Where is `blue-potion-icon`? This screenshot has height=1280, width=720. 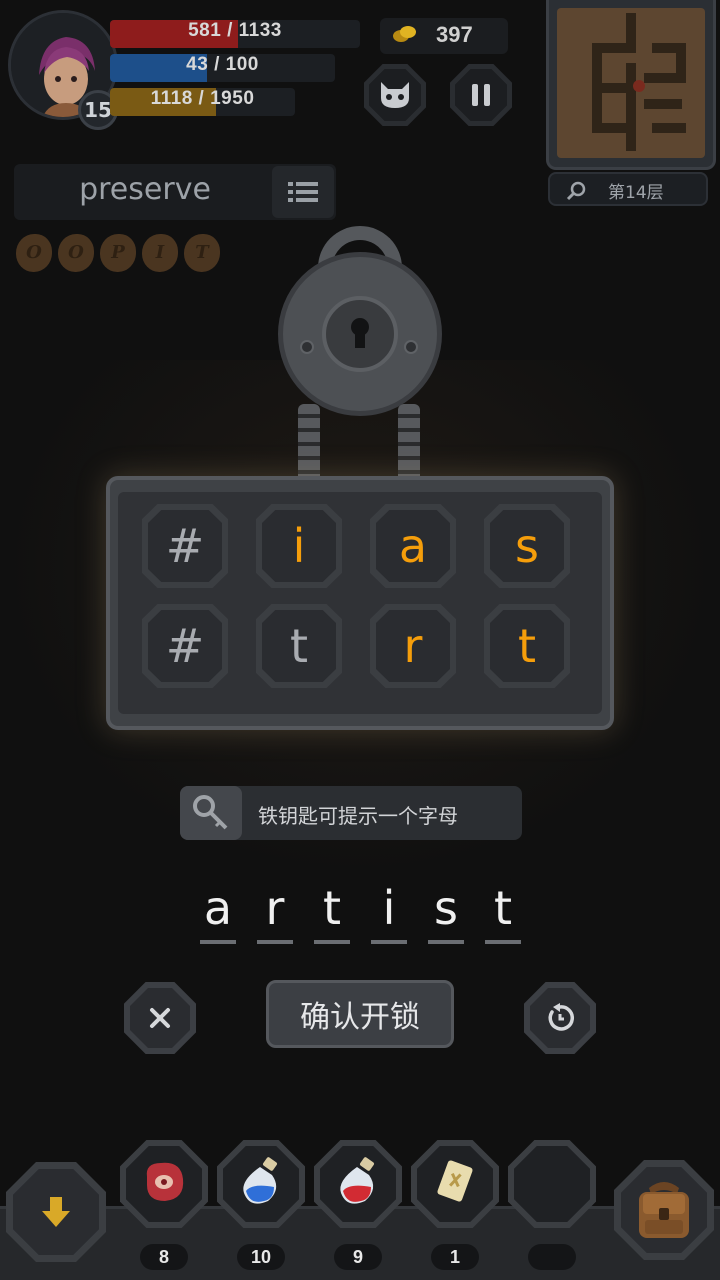 blue-potion-icon is located at coordinates (261, 1184).